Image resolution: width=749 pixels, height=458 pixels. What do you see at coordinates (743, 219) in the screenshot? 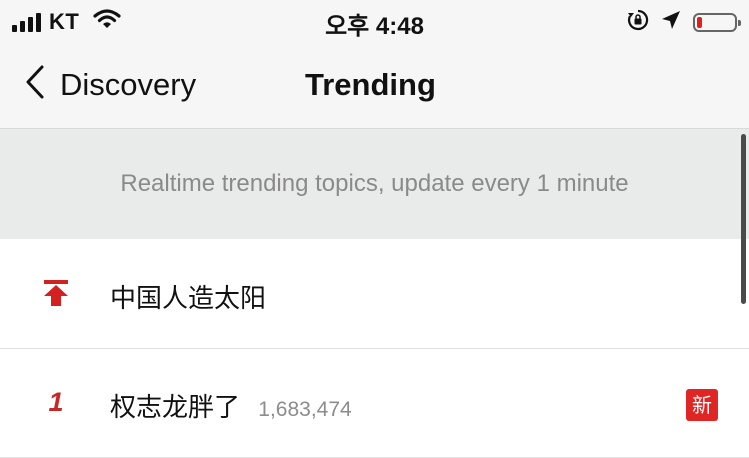
I see `scrollbar` at bounding box center [743, 219].